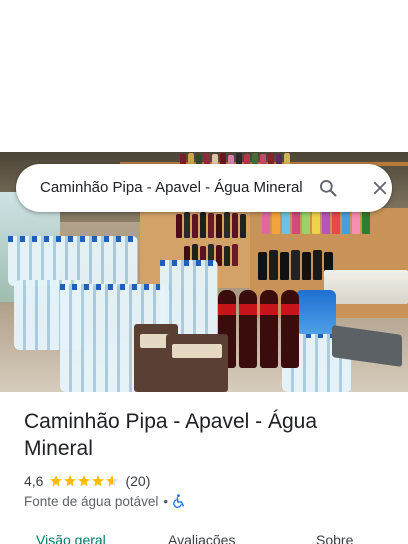 This screenshot has width=408, height=544. What do you see at coordinates (258, 329) in the screenshot?
I see `photo-soda-bottles` at bounding box center [258, 329].